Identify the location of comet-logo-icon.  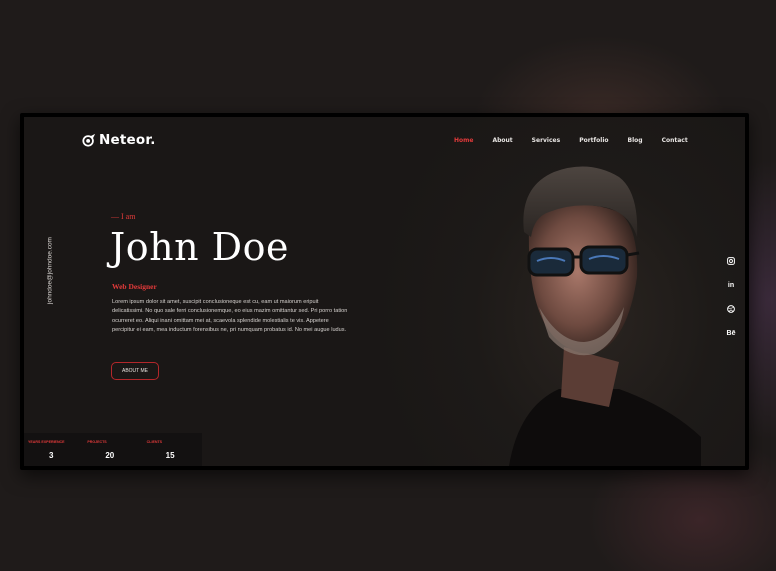
(89, 140).